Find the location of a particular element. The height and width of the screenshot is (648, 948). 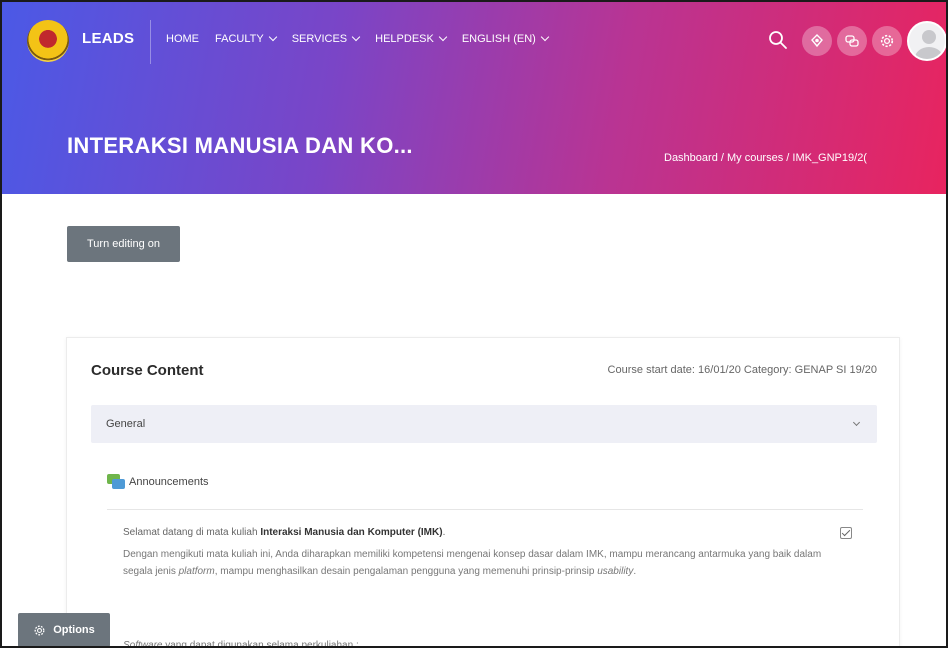

settings-button is located at coordinates (887, 41).